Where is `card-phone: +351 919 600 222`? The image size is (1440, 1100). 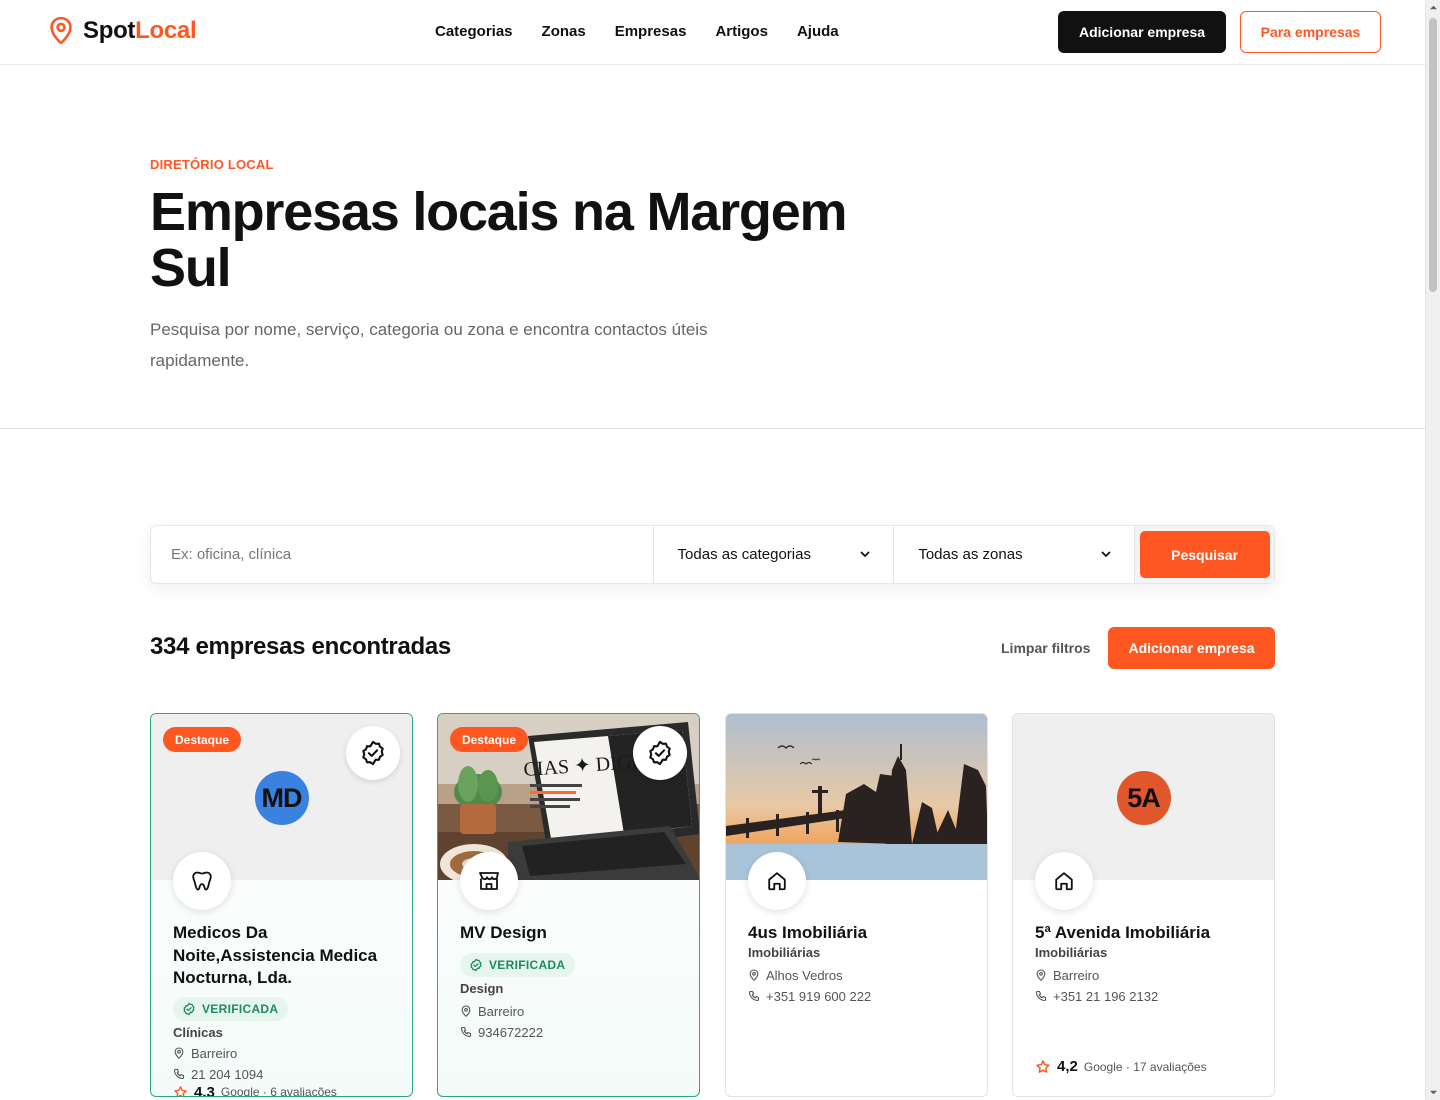 card-phone: +351 919 600 222 is located at coordinates (858, 996).